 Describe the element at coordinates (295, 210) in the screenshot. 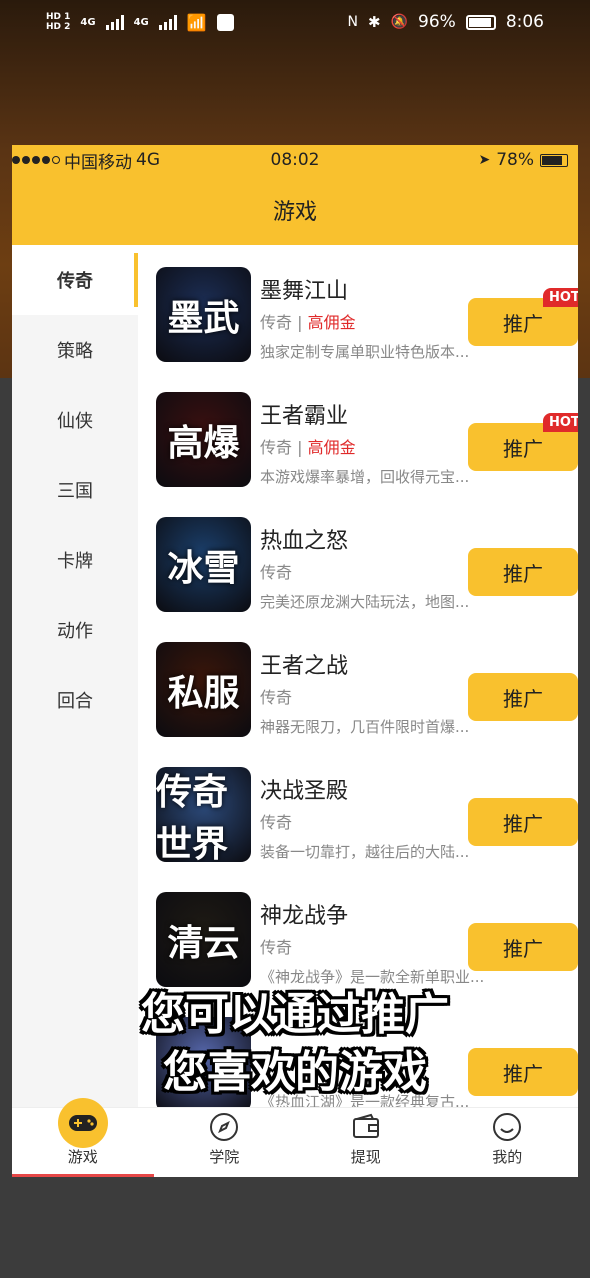

I see `page-title: 游戏` at that location.